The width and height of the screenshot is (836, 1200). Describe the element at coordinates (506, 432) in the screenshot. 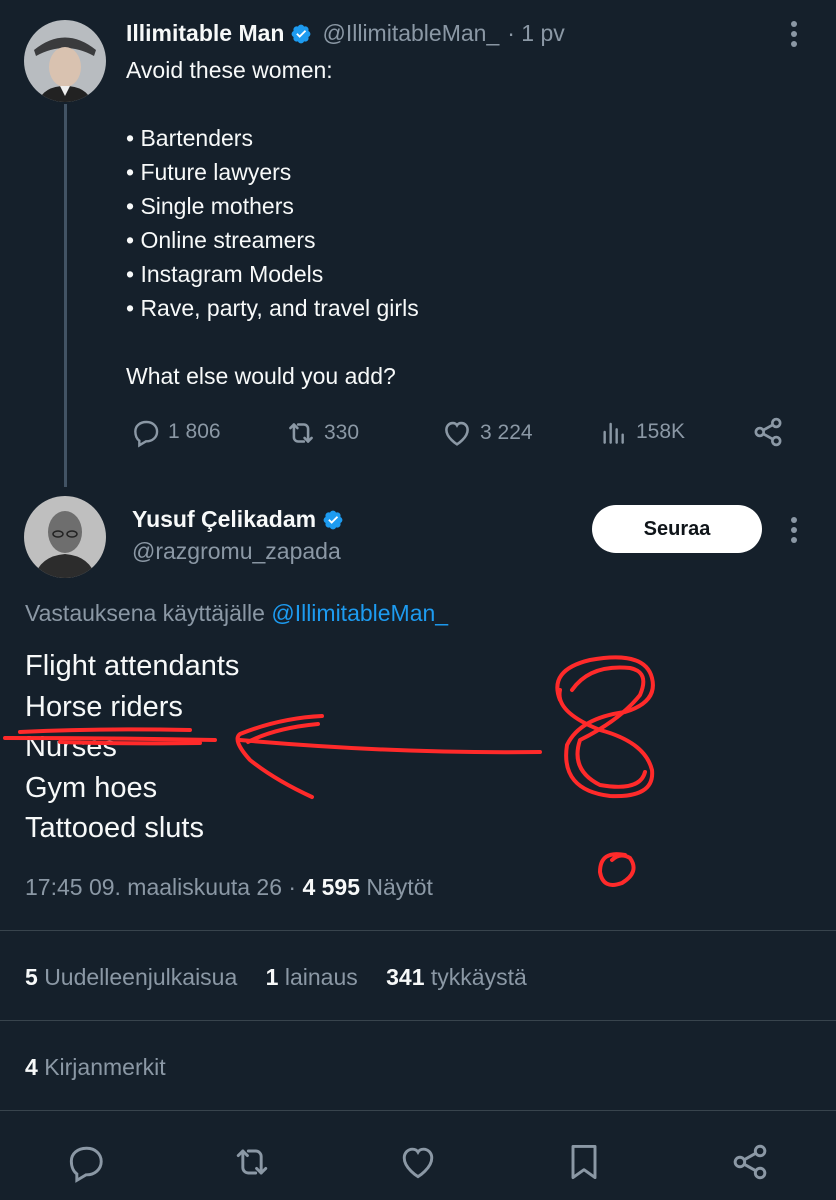

I see `like-count: 3 224` at that location.